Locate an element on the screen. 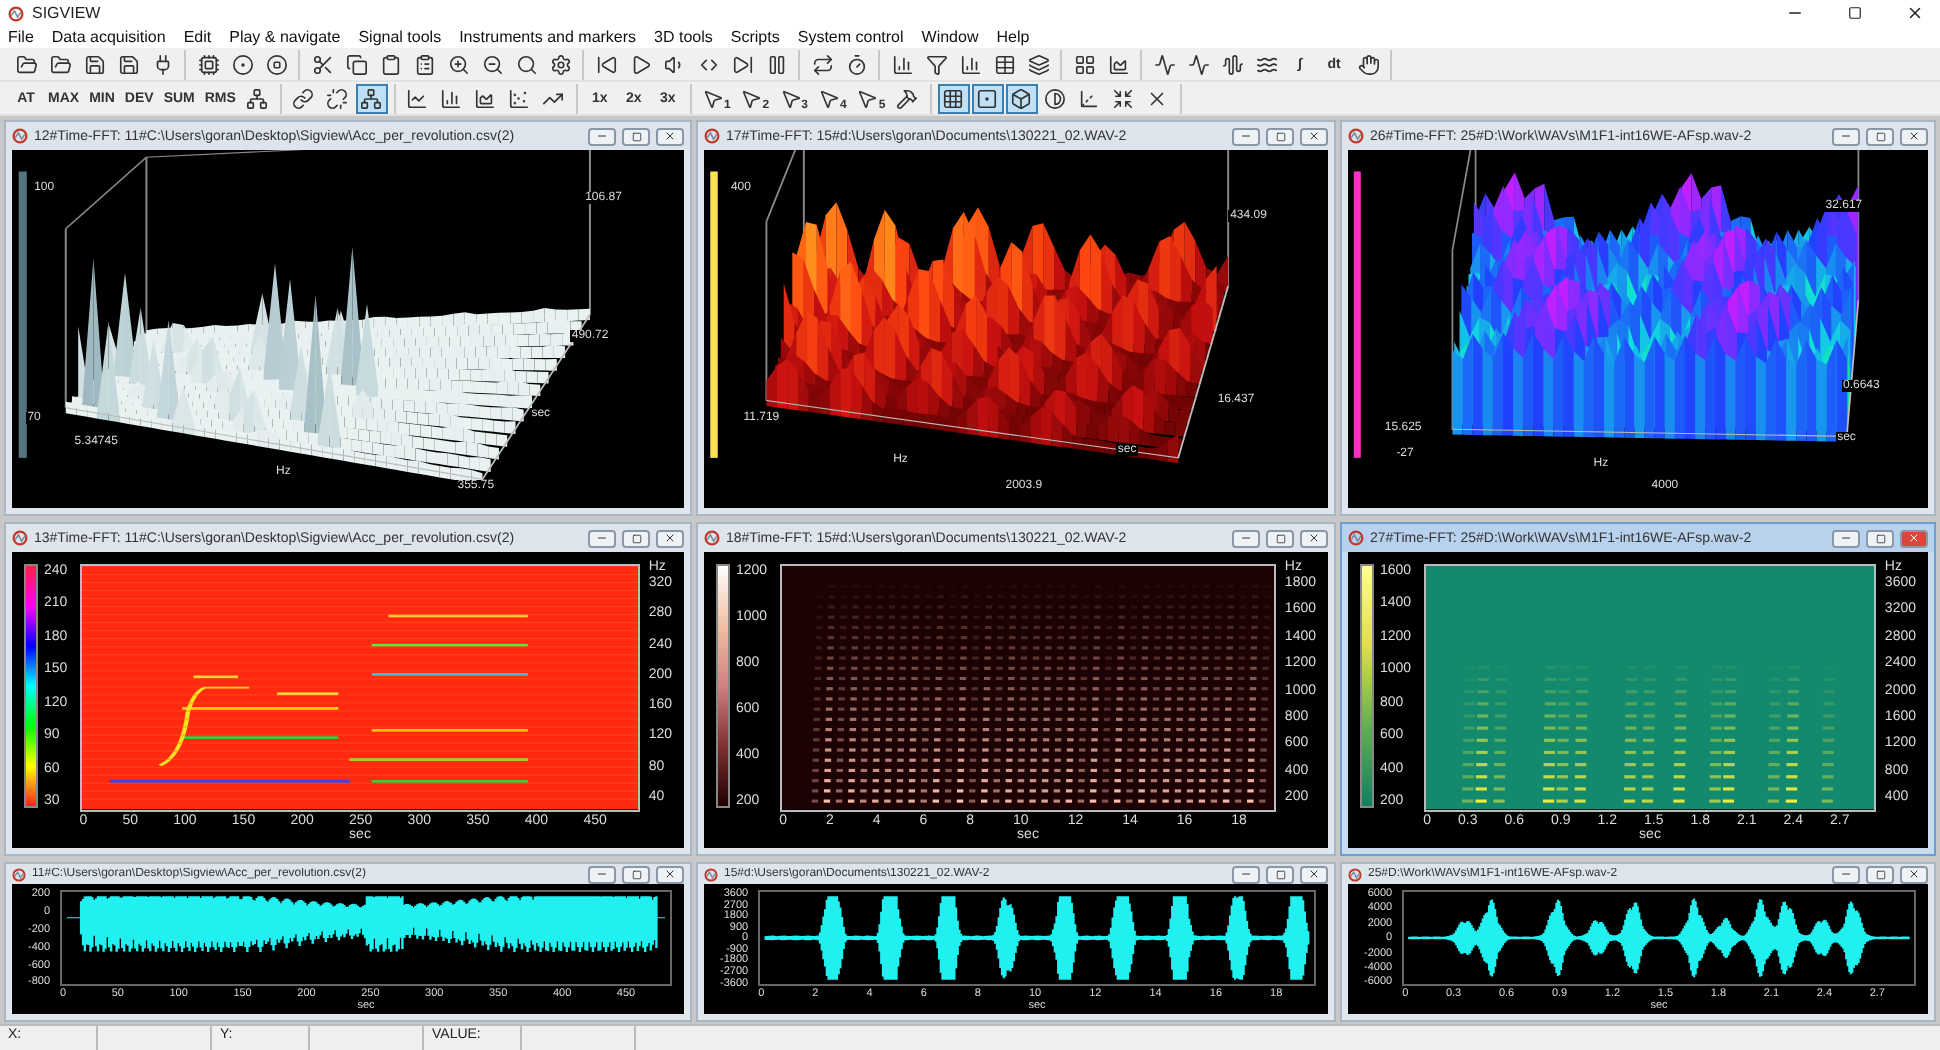  speaker-icon is located at coordinates (674, 64).